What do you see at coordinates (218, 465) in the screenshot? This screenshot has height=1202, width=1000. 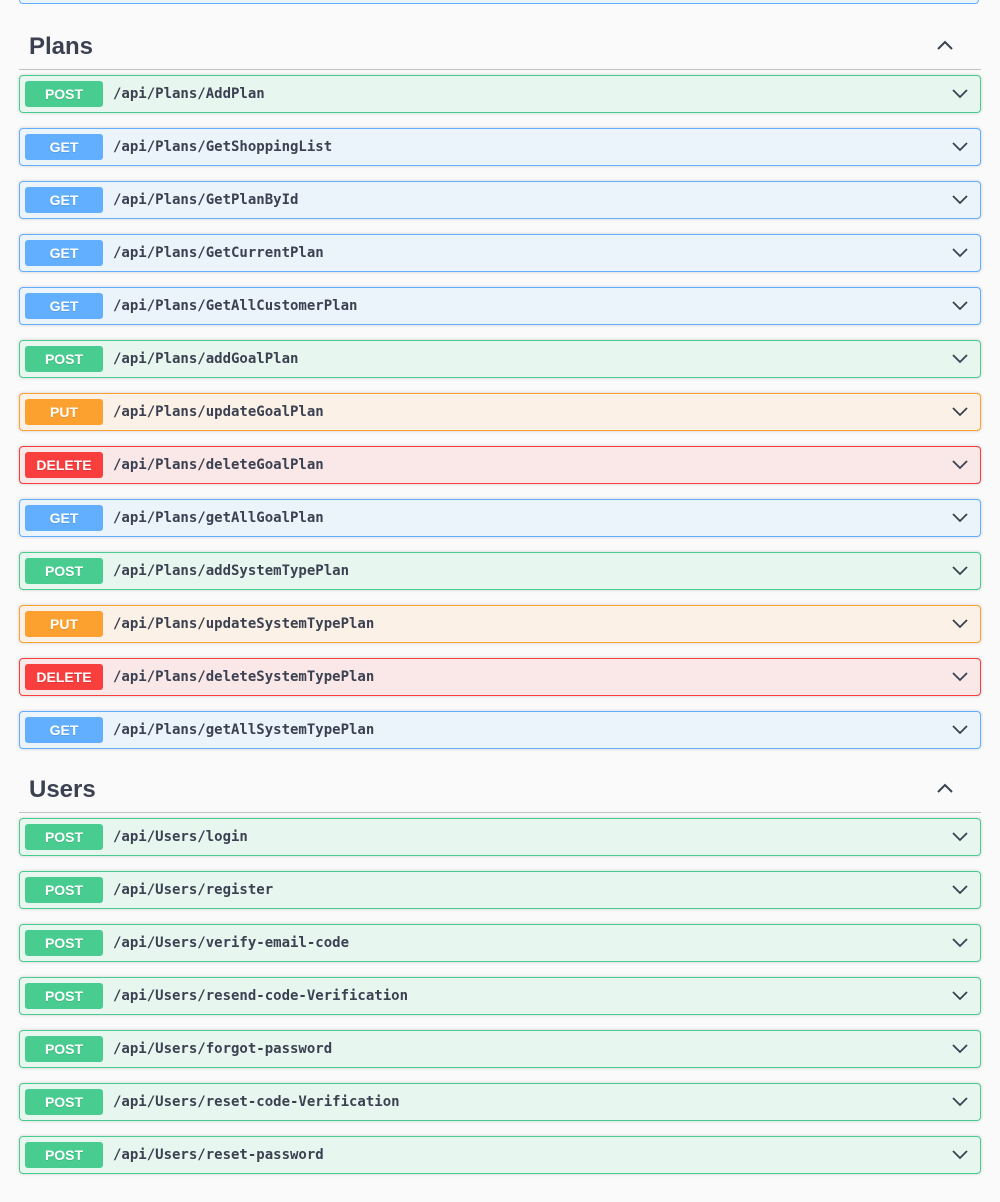 I see `operation-path: /api/Plans/deleteGoalPlan` at bounding box center [218, 465].